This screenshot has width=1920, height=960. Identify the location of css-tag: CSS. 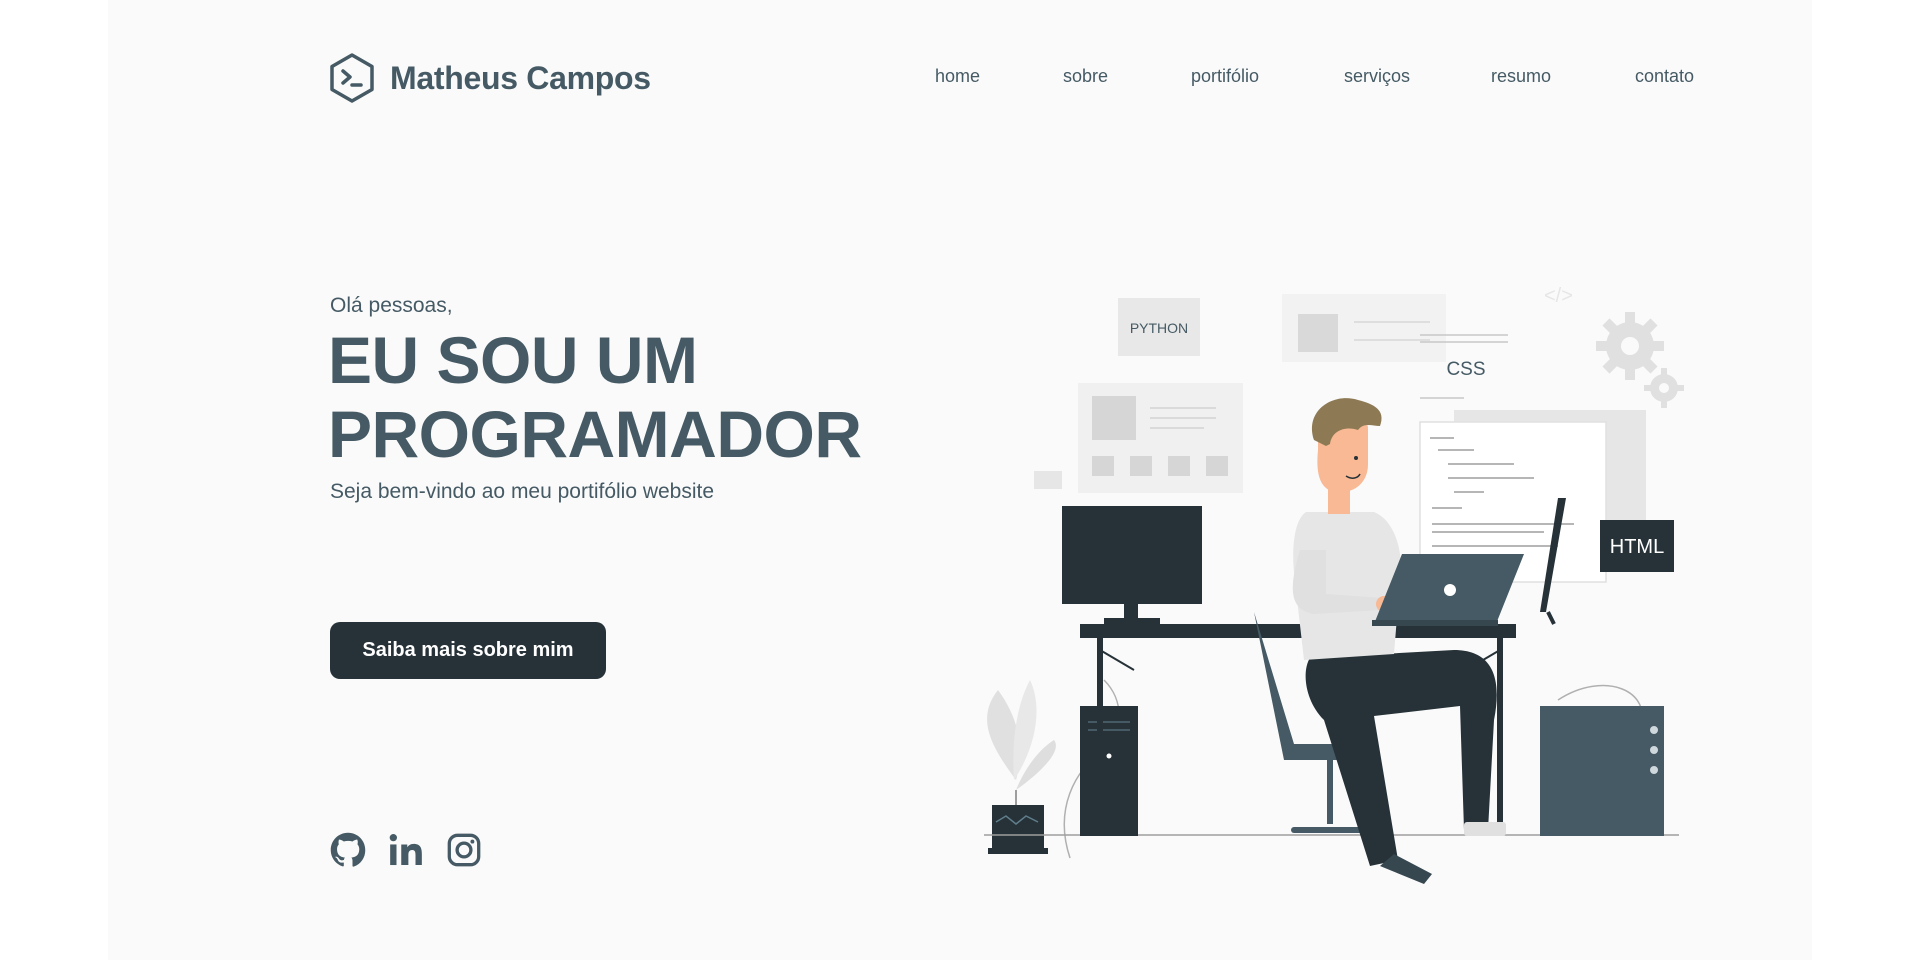
(1465, 369).